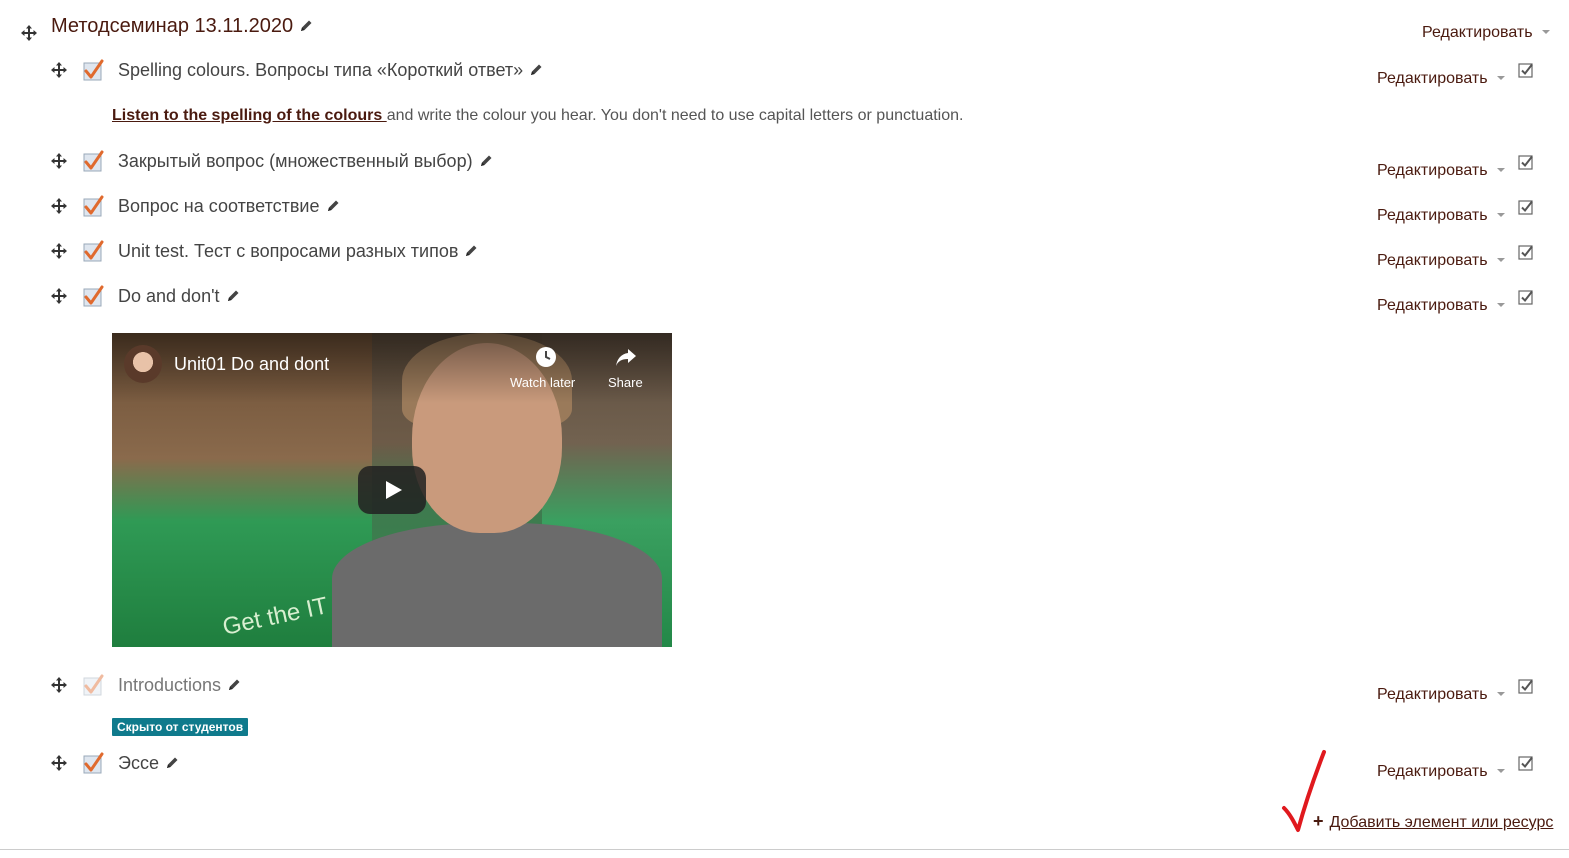  What do you see at coordinates (249, 115) in the screenshot?
I see `description-link: Listen to the spelling of the colours` at bounding box center [249, 115].